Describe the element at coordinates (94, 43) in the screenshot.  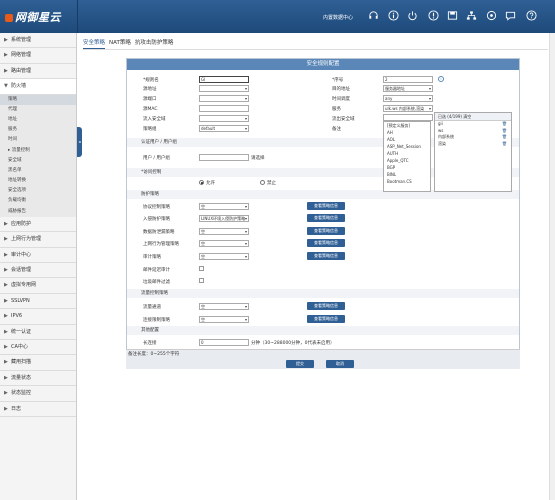
I see `tab-security-policy: 安全策略` at that location.